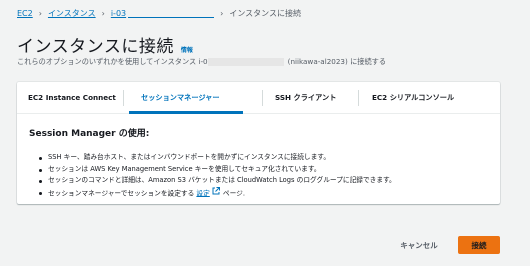 The height and width of the screenshot is (266, 530). What do you see at coordinates (305, 97) in the screenshot?
I see `tab-ssh-client: SSH クライアント` at bounding box center [305, 97].